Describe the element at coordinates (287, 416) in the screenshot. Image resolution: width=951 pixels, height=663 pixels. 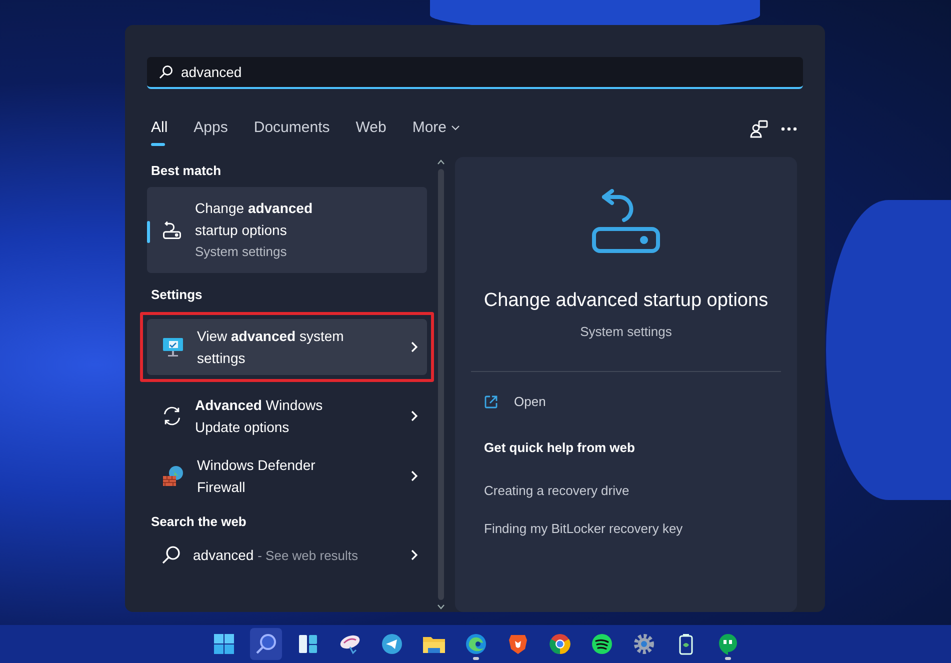
I see `search-result: Advanced Windows Update options` at that location.